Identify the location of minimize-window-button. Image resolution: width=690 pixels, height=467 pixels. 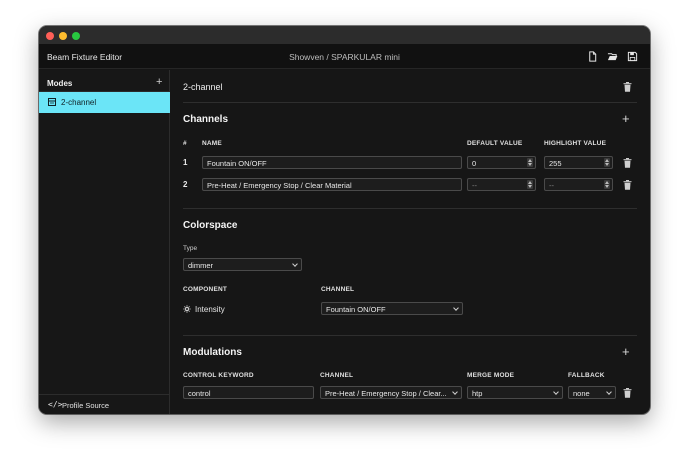
(63, 36).